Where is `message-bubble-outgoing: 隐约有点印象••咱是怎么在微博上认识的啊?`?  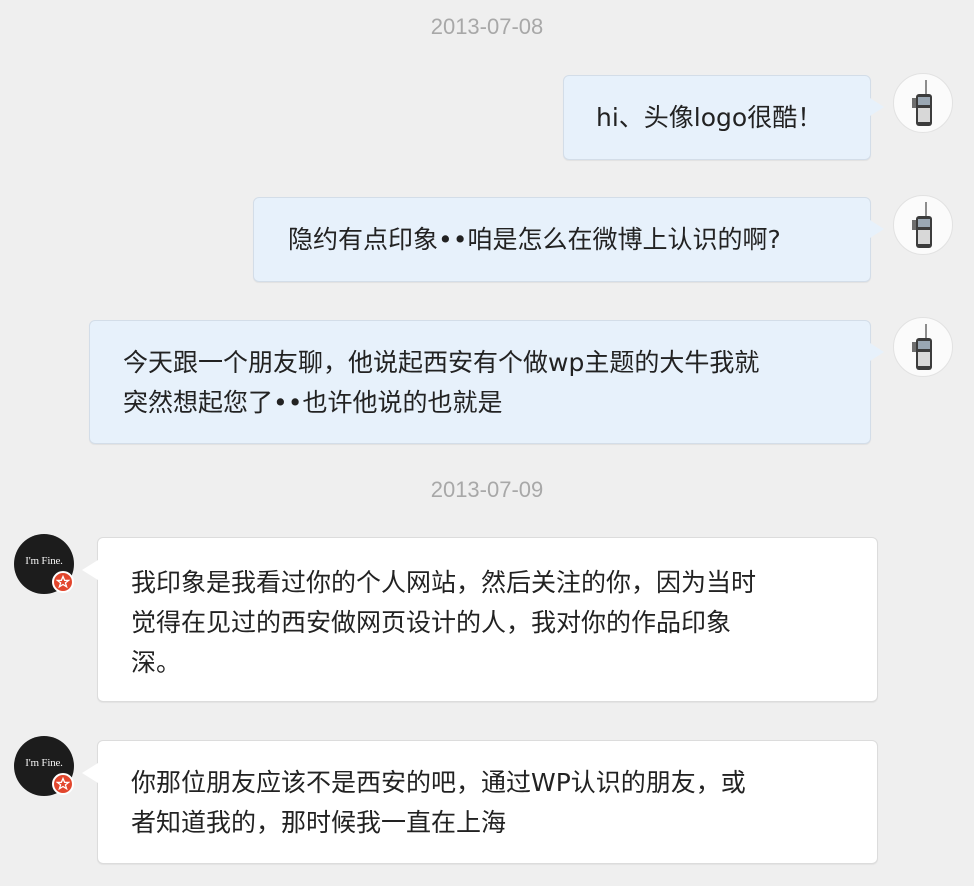 message-bubble-outgoing: 隐约有点印象••咱是怎么在微博上认识的啊? is located at coordinates (568, 239).